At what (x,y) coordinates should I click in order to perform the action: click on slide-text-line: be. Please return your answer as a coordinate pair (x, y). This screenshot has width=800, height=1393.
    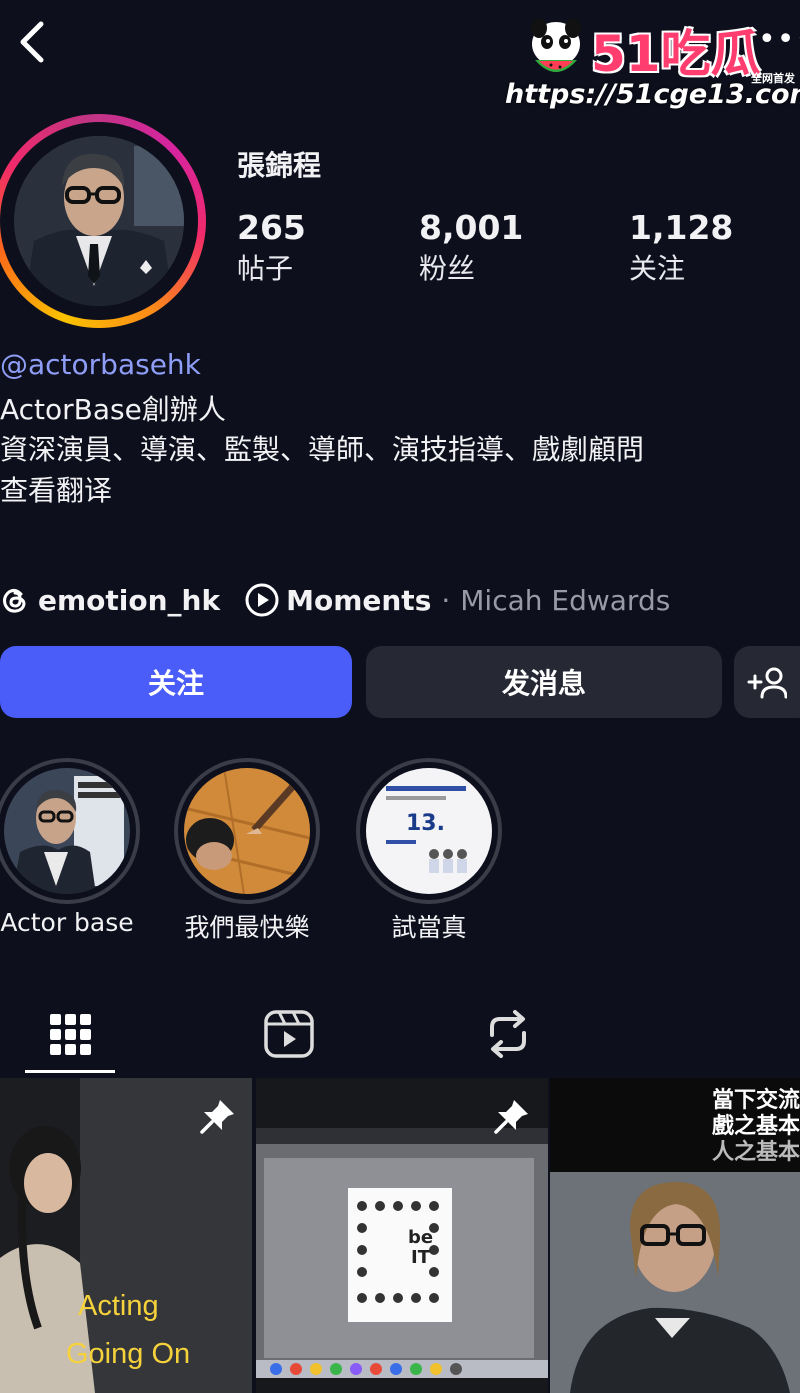
    Looking at the image, I should click on (421, 1237).